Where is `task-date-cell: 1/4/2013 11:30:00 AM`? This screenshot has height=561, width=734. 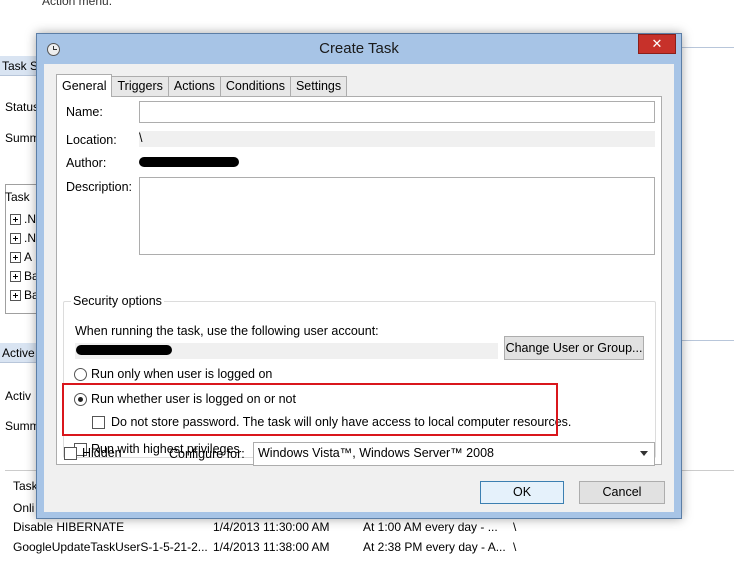 task-date-cell: 1/4/2013 11:30:00 AM is located at coordinates (271, 527).